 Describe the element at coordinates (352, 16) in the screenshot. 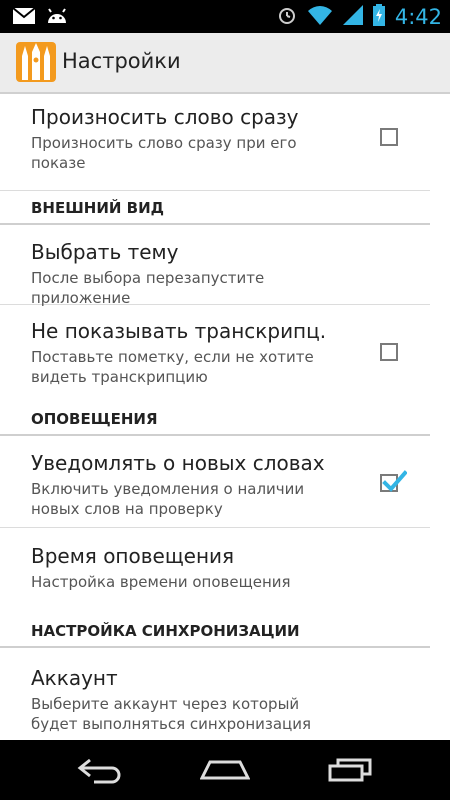

I see `signal-icon` at that location.